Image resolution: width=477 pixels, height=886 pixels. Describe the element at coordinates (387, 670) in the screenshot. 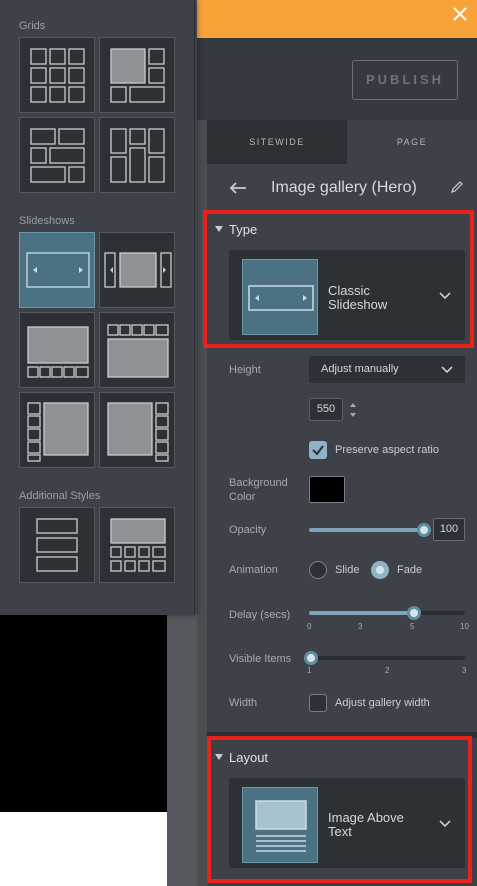

I see `visible-items-tick-2: 2` at that location.